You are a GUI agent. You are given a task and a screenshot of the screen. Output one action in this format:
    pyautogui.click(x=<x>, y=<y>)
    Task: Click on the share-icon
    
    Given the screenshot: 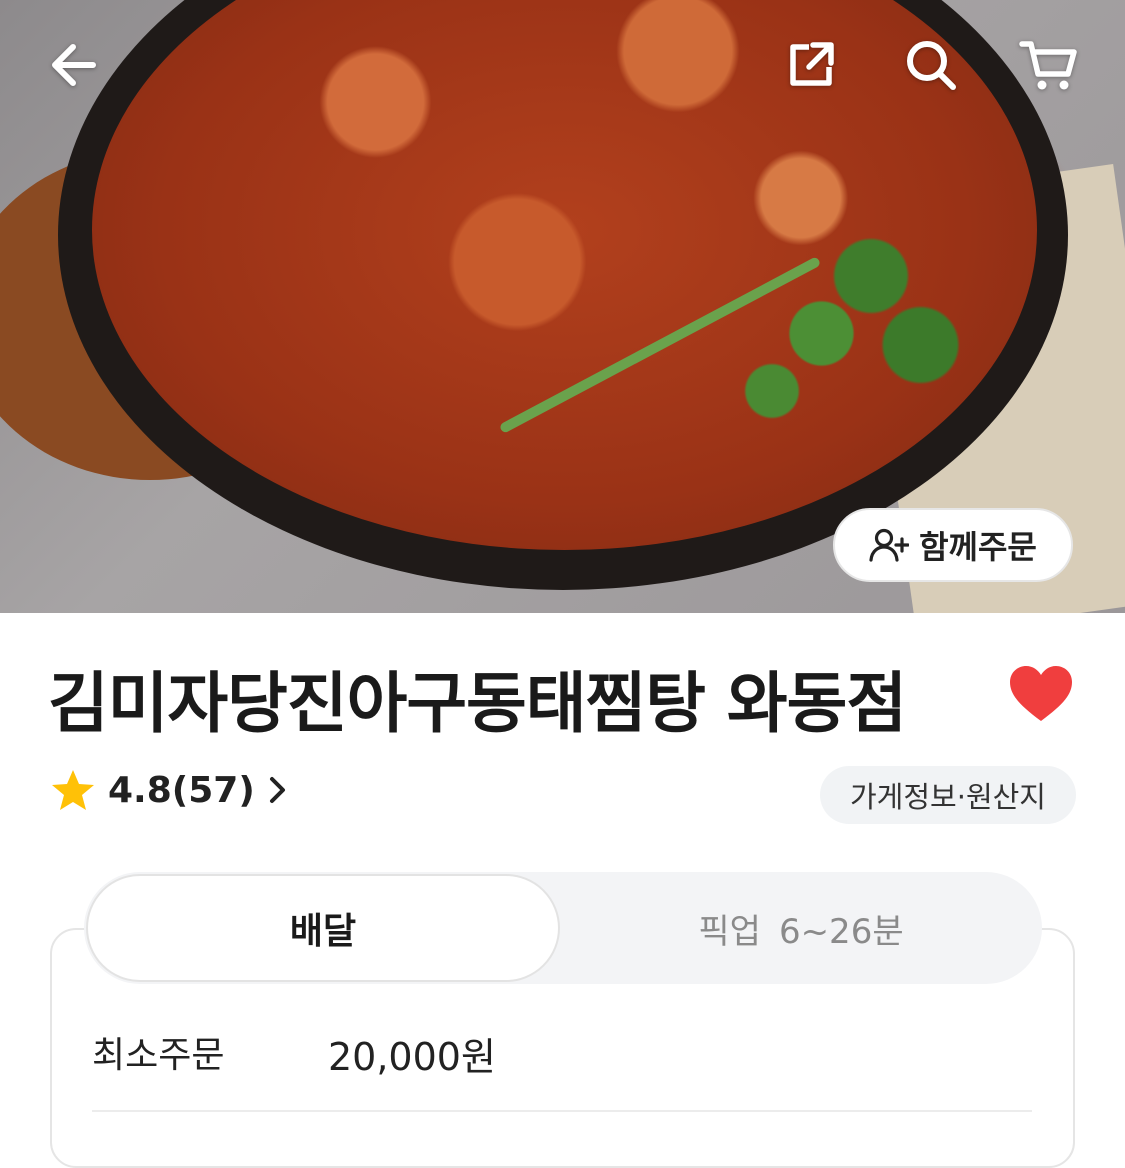 What is the action you would take?
    pyautogui.click(x=812, y=64)
    